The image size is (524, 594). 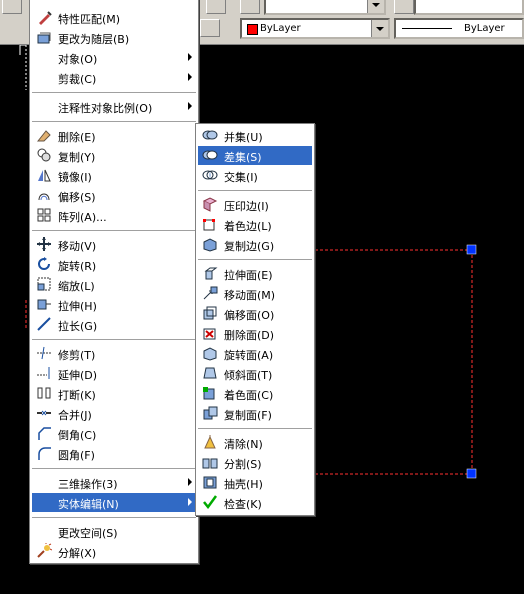 I want to click on join-icon, so click(x=44, y=413).